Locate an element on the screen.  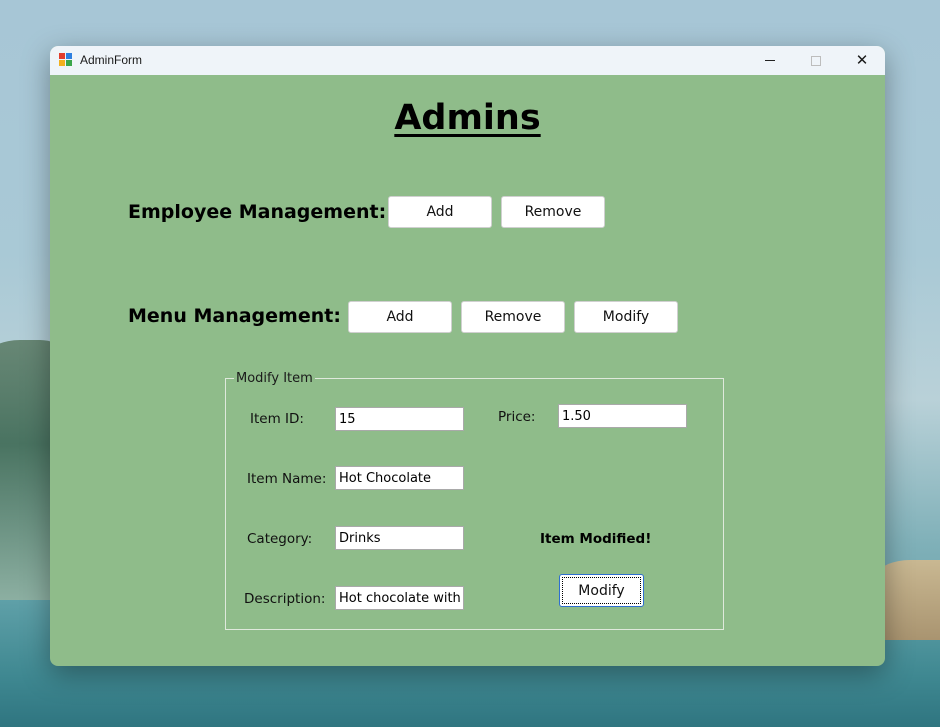
category-field: Drinks is located at coordinates (399, 538).